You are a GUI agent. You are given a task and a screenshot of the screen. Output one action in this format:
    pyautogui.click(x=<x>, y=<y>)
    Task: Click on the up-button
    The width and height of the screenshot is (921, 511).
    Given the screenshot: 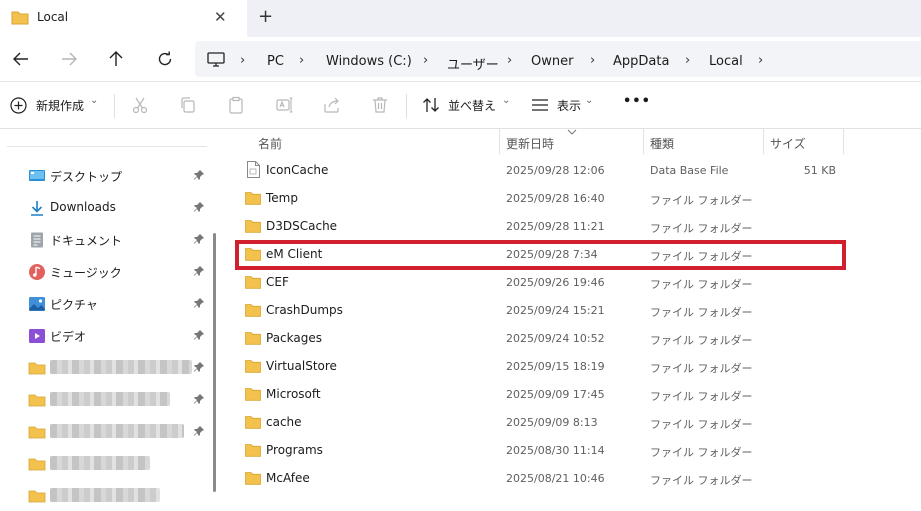 What is the action you would take?
    pyautogui.click(x=116, y=59)
    